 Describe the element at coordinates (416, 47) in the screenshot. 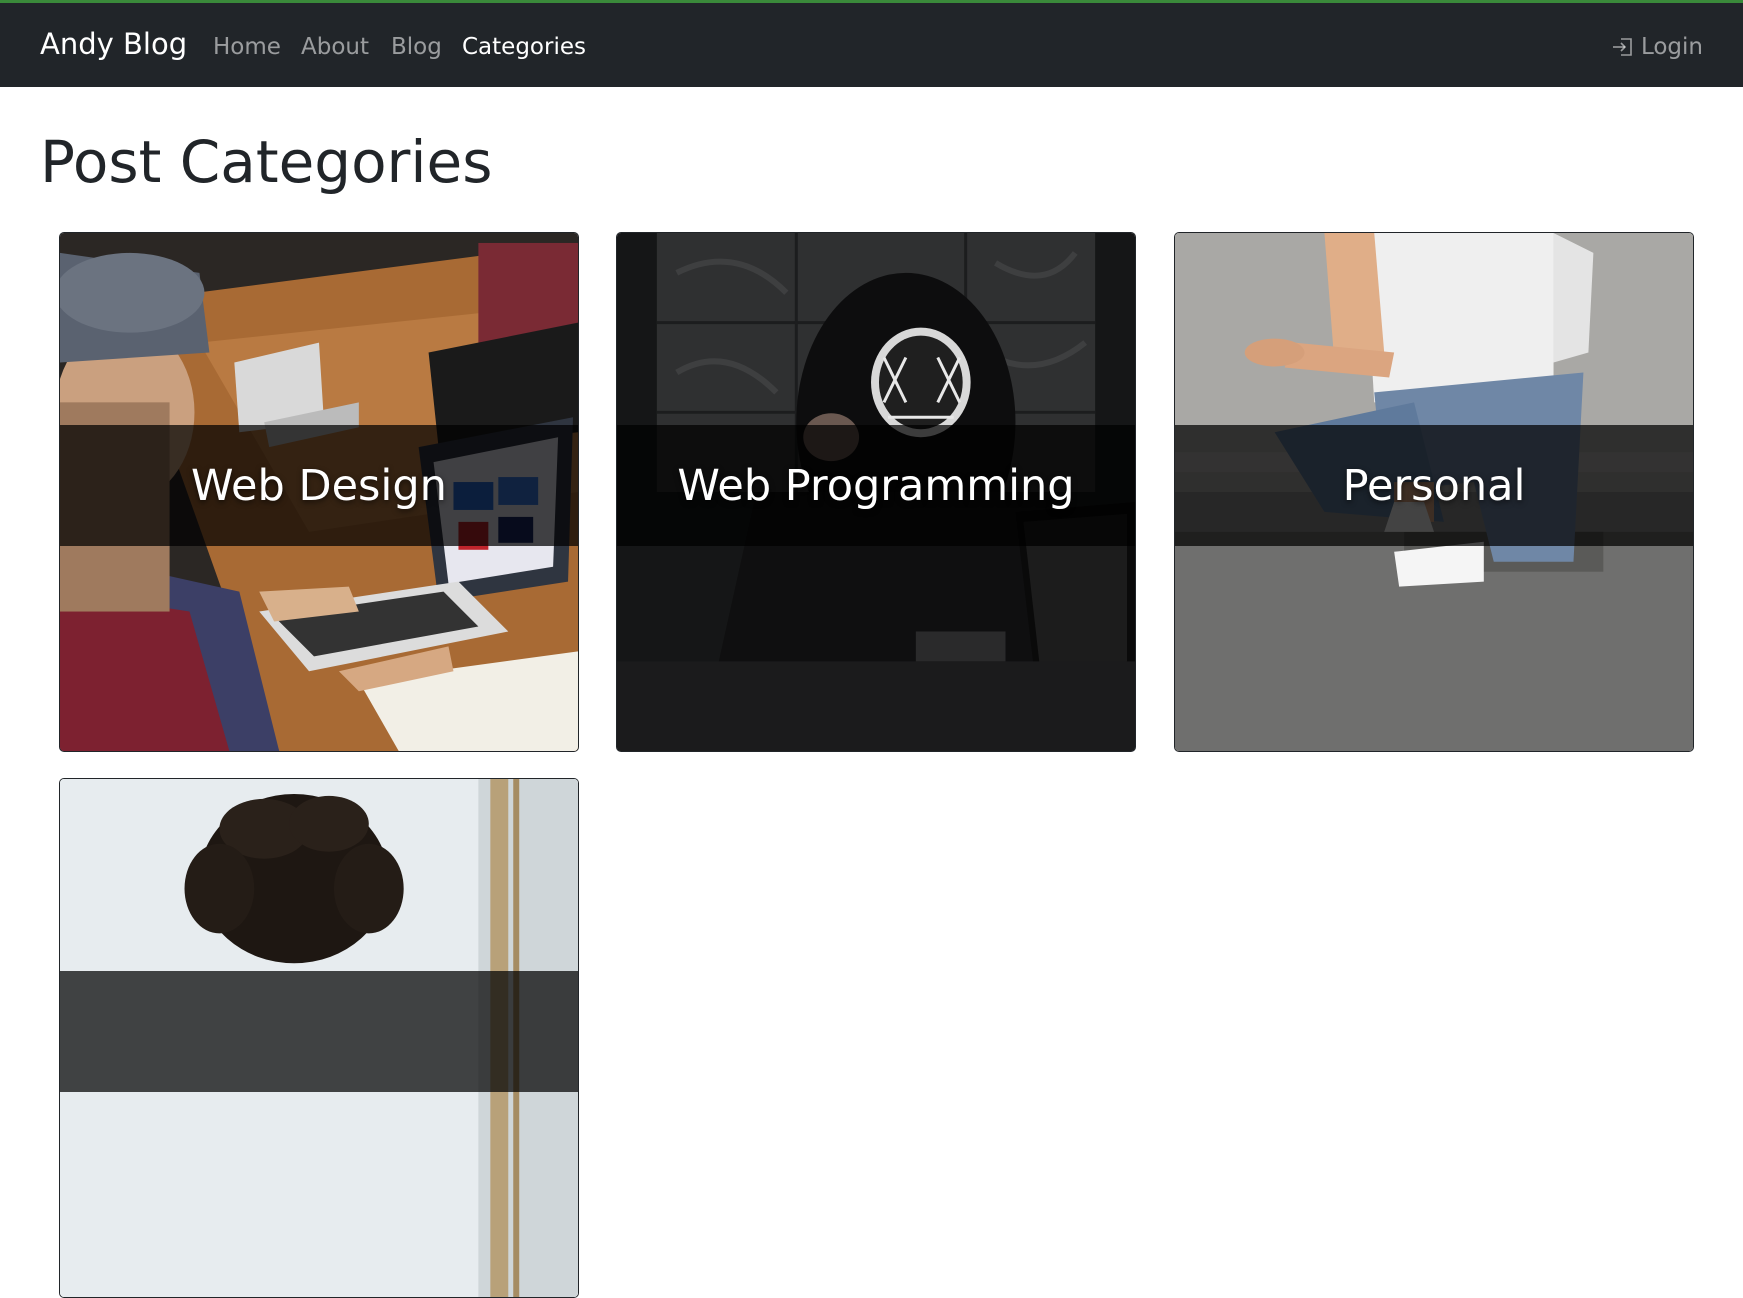

I see `nav-link-blog: Blog` at that location.